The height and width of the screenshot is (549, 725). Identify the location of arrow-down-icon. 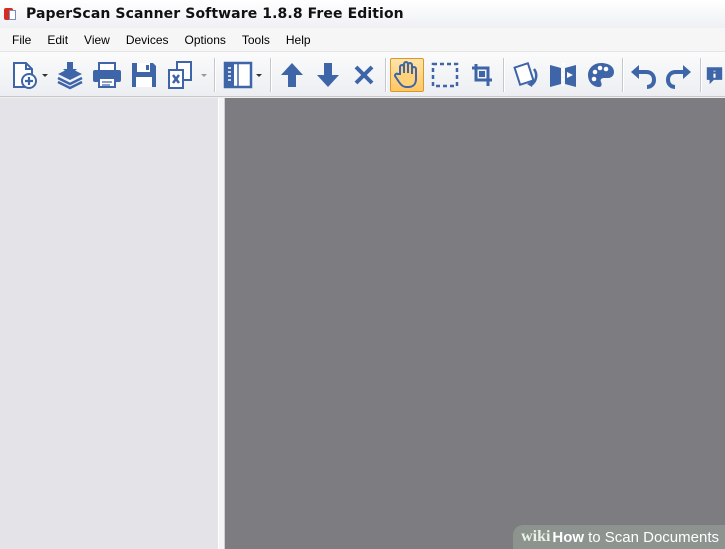
(328, 75).